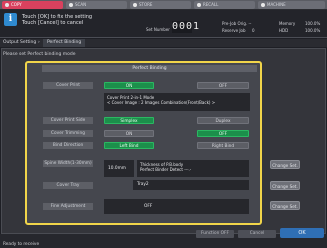  I want to click on fine-adjustment-value: OFF, so click(176, 206).